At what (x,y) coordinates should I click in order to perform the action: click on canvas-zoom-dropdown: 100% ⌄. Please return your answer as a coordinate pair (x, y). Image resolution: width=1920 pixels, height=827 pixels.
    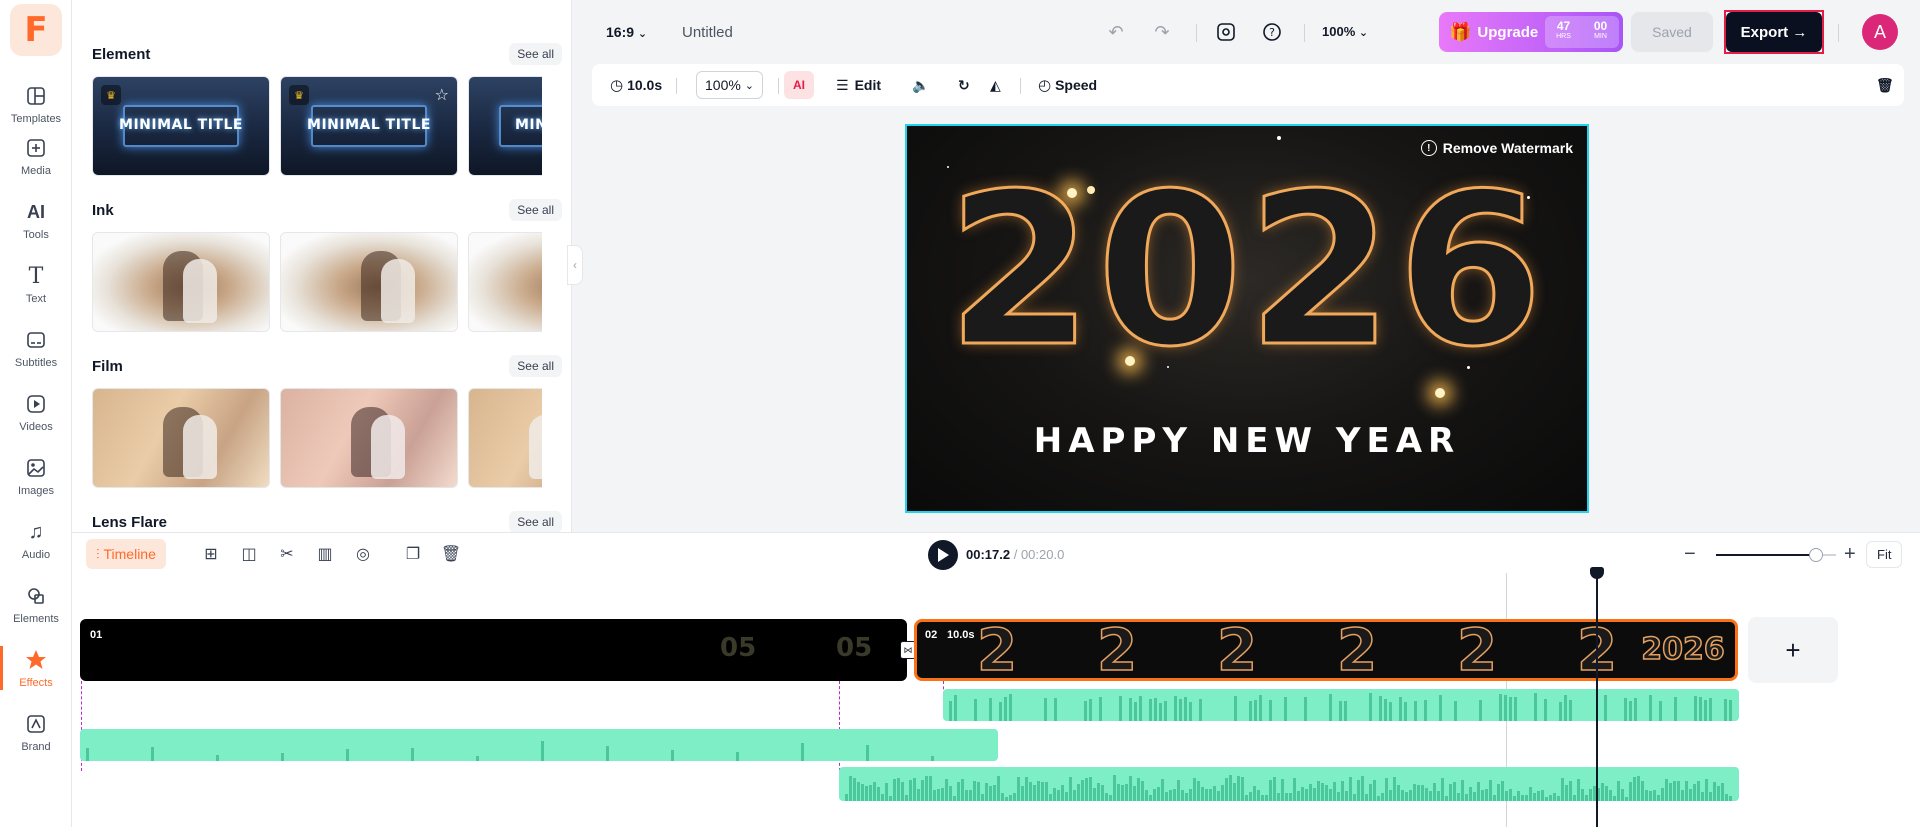
    Looking at the image, I should click on (1345, 31).